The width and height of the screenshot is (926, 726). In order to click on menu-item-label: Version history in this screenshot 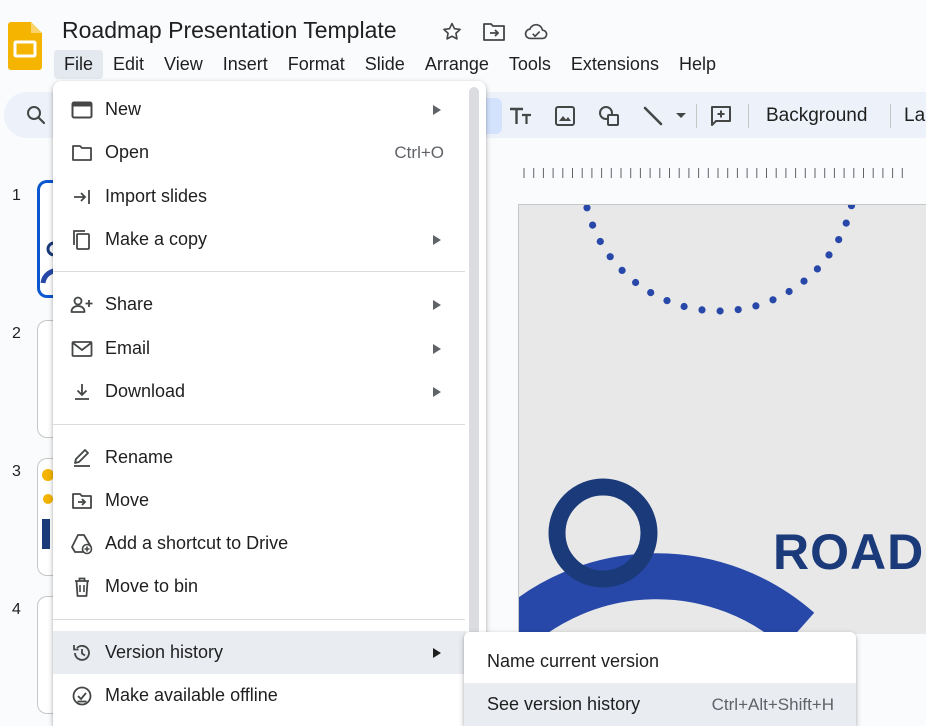, I will do `click(164, 652)`.